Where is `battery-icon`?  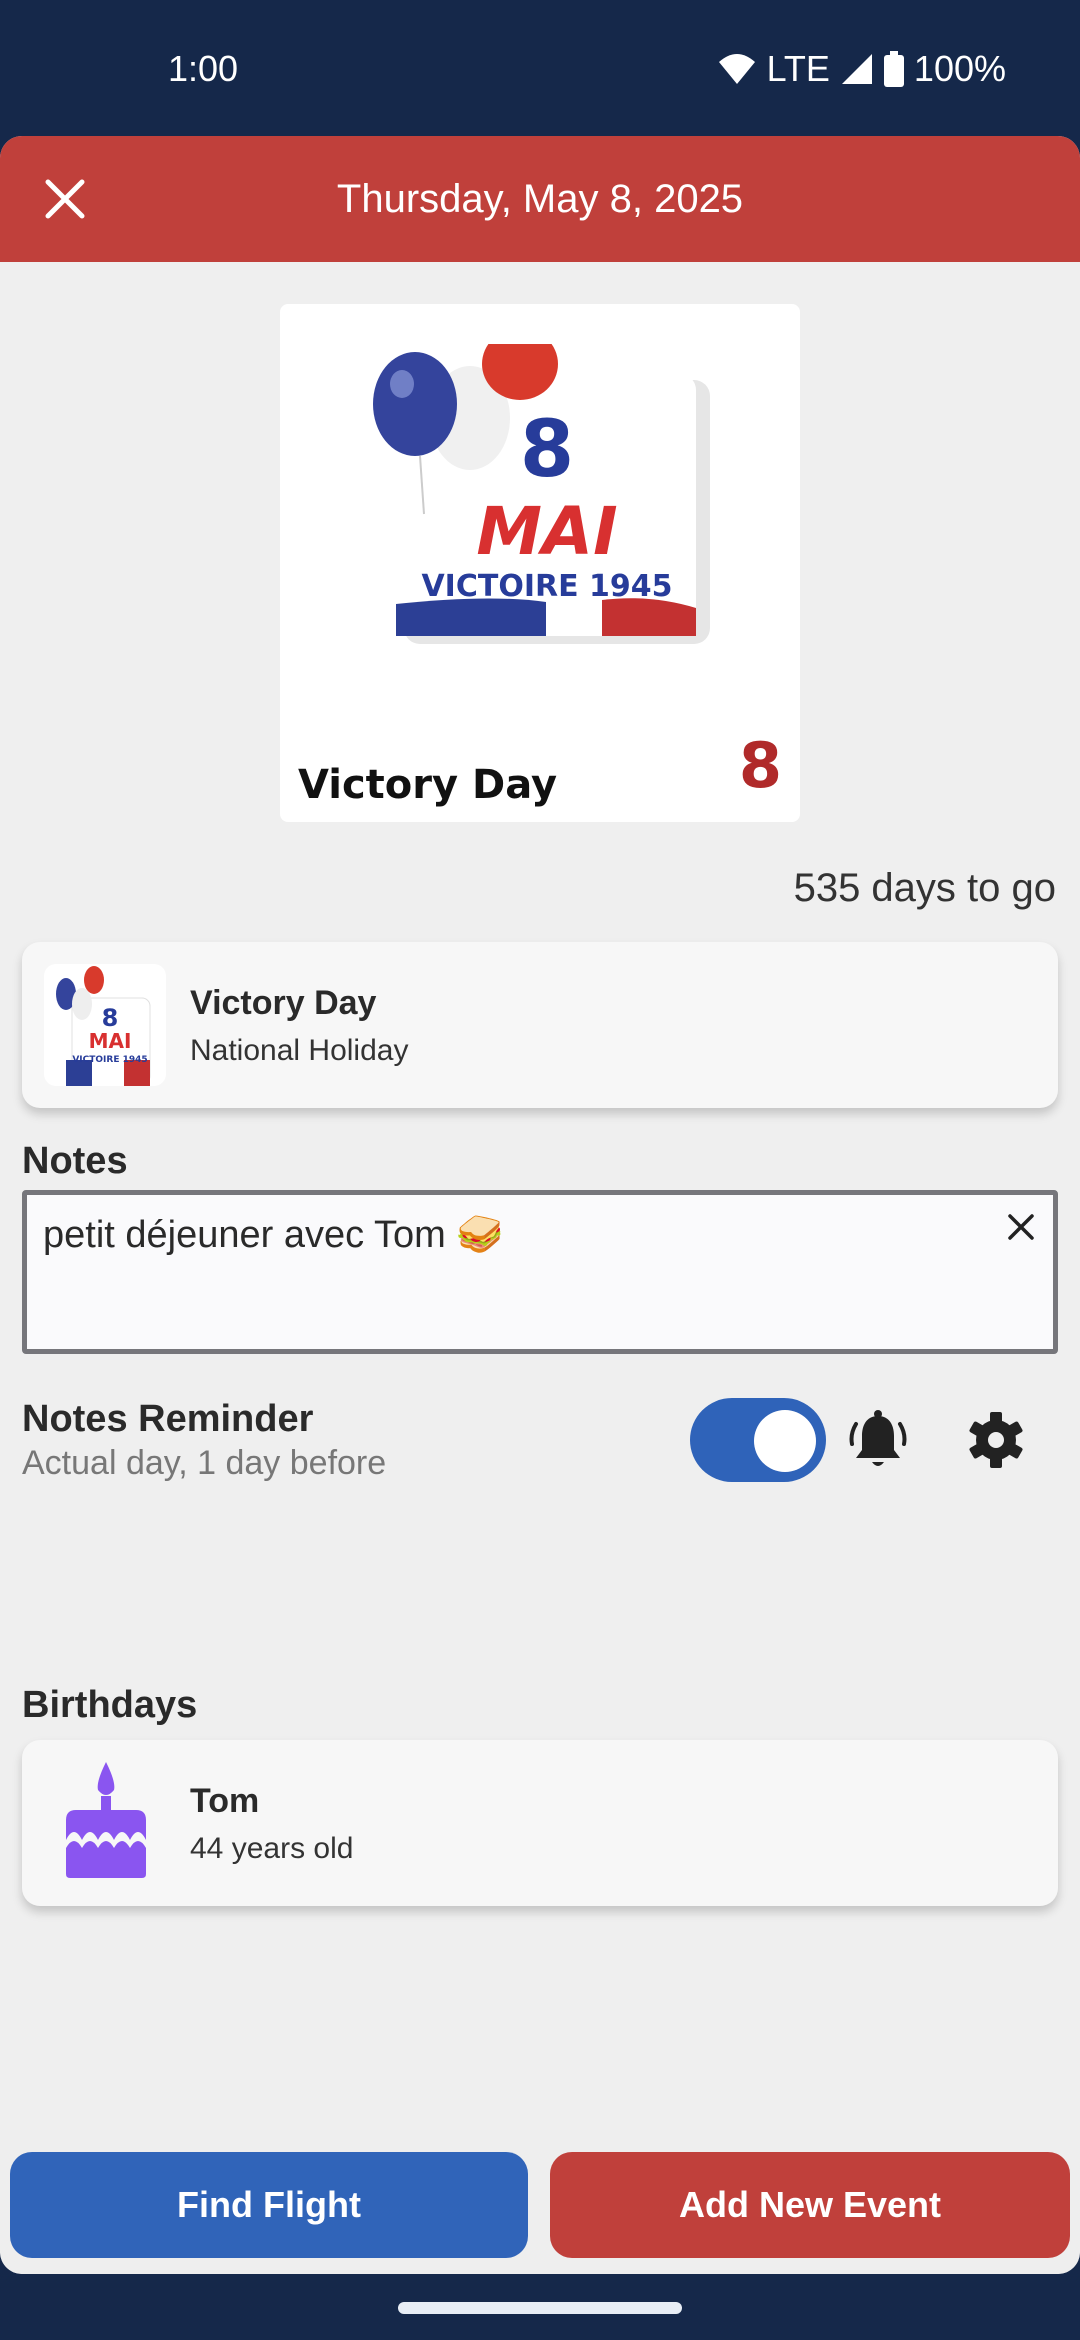 battery-icon is located at coordinates (893, 69).